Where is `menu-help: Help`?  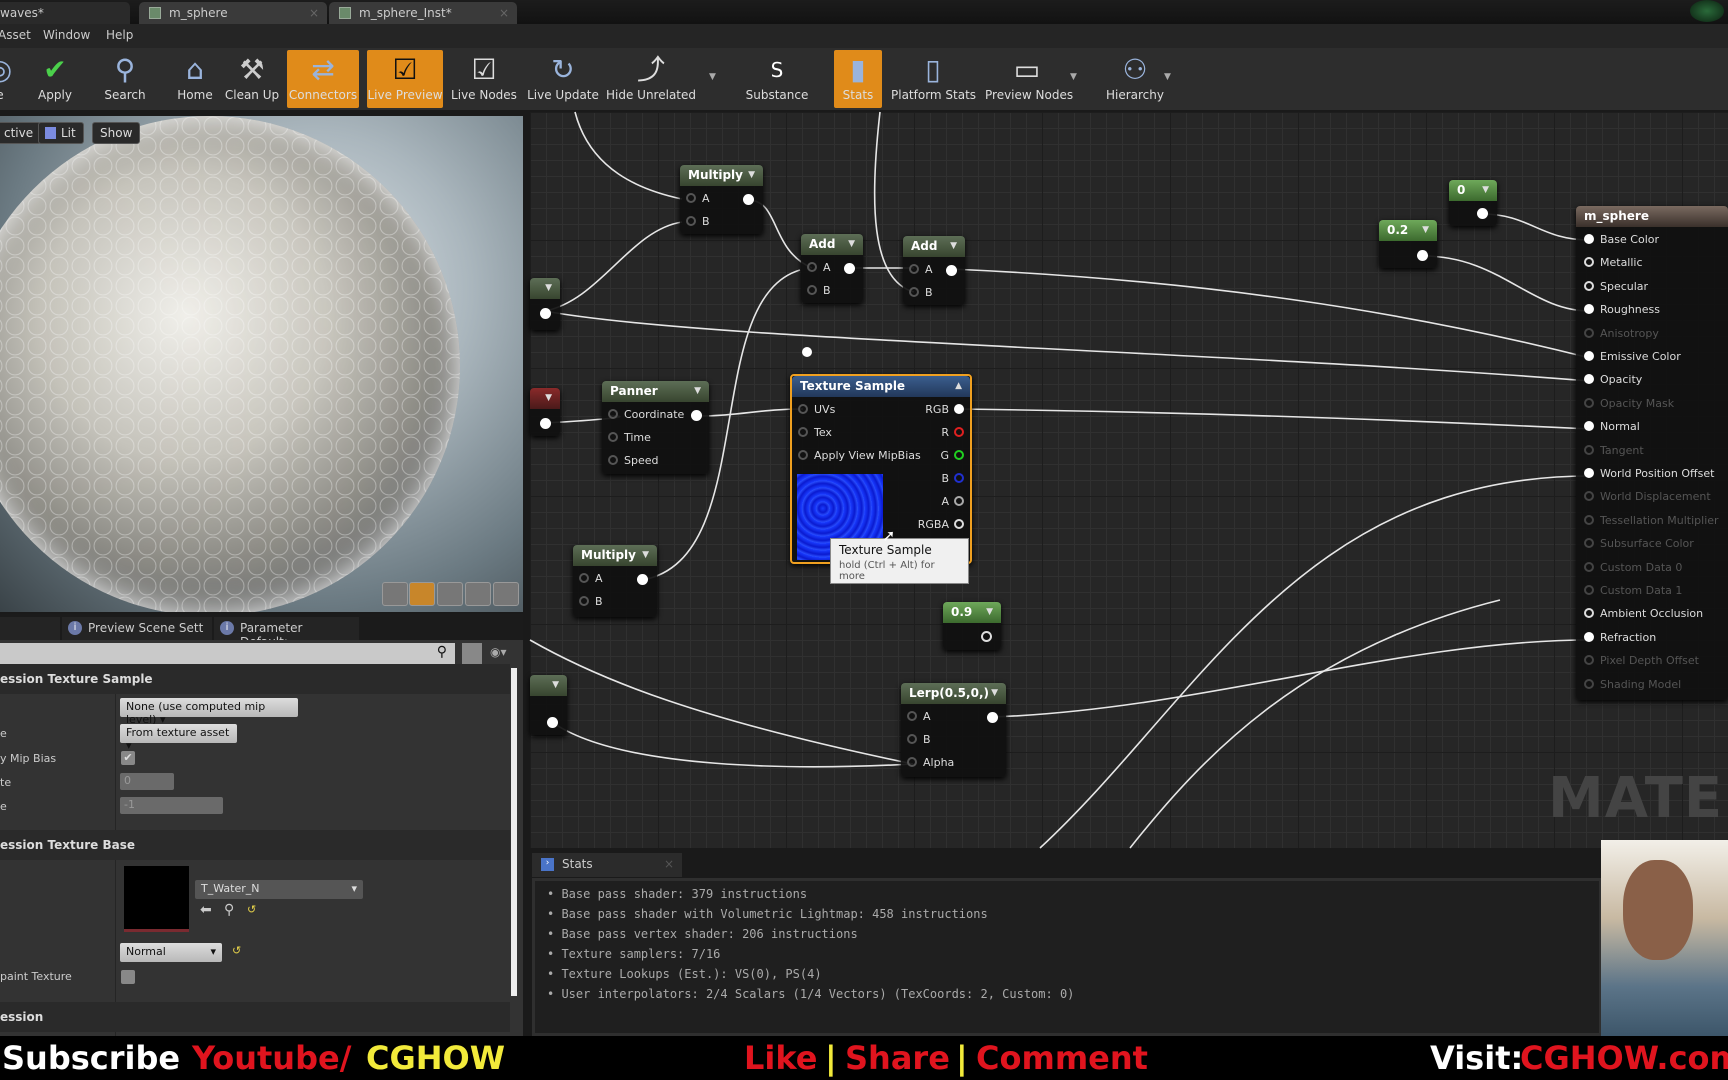 menu-help: Help is located at coordinates (119, 35).